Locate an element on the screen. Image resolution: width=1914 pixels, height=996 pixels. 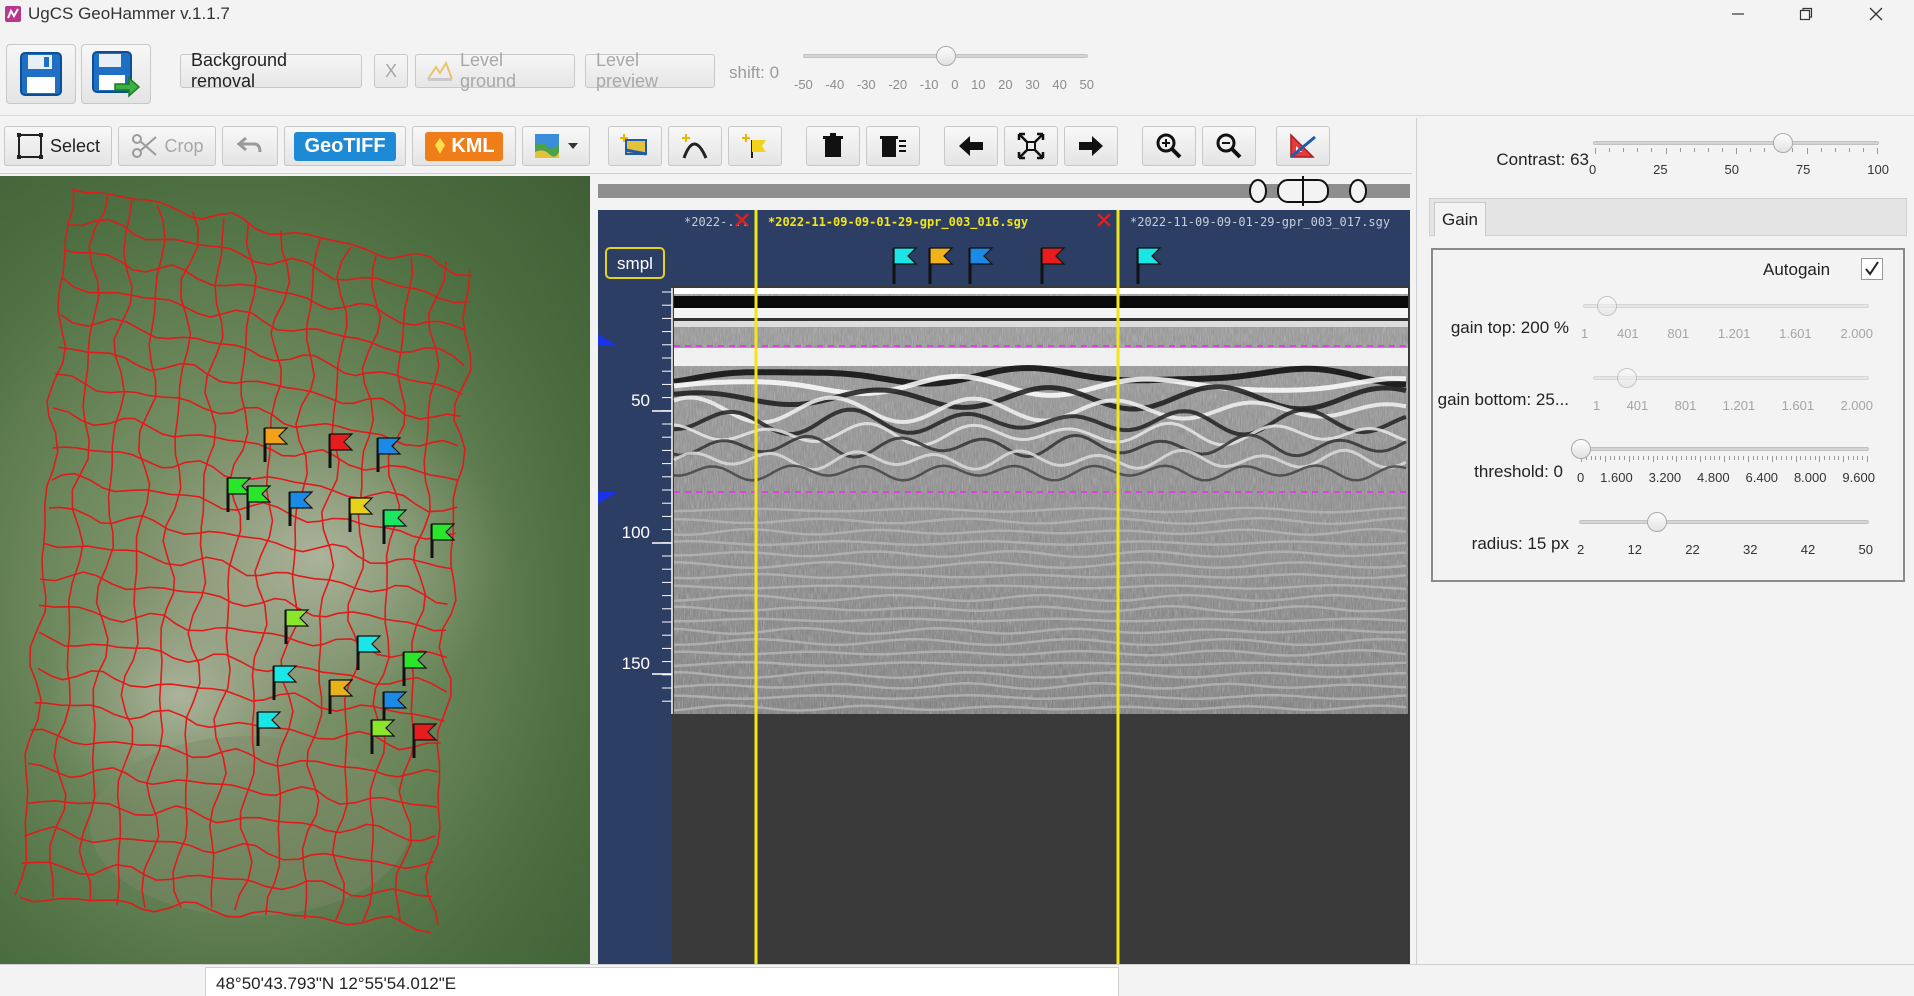
radius-slider-track is located at coordinates (1724, 522).